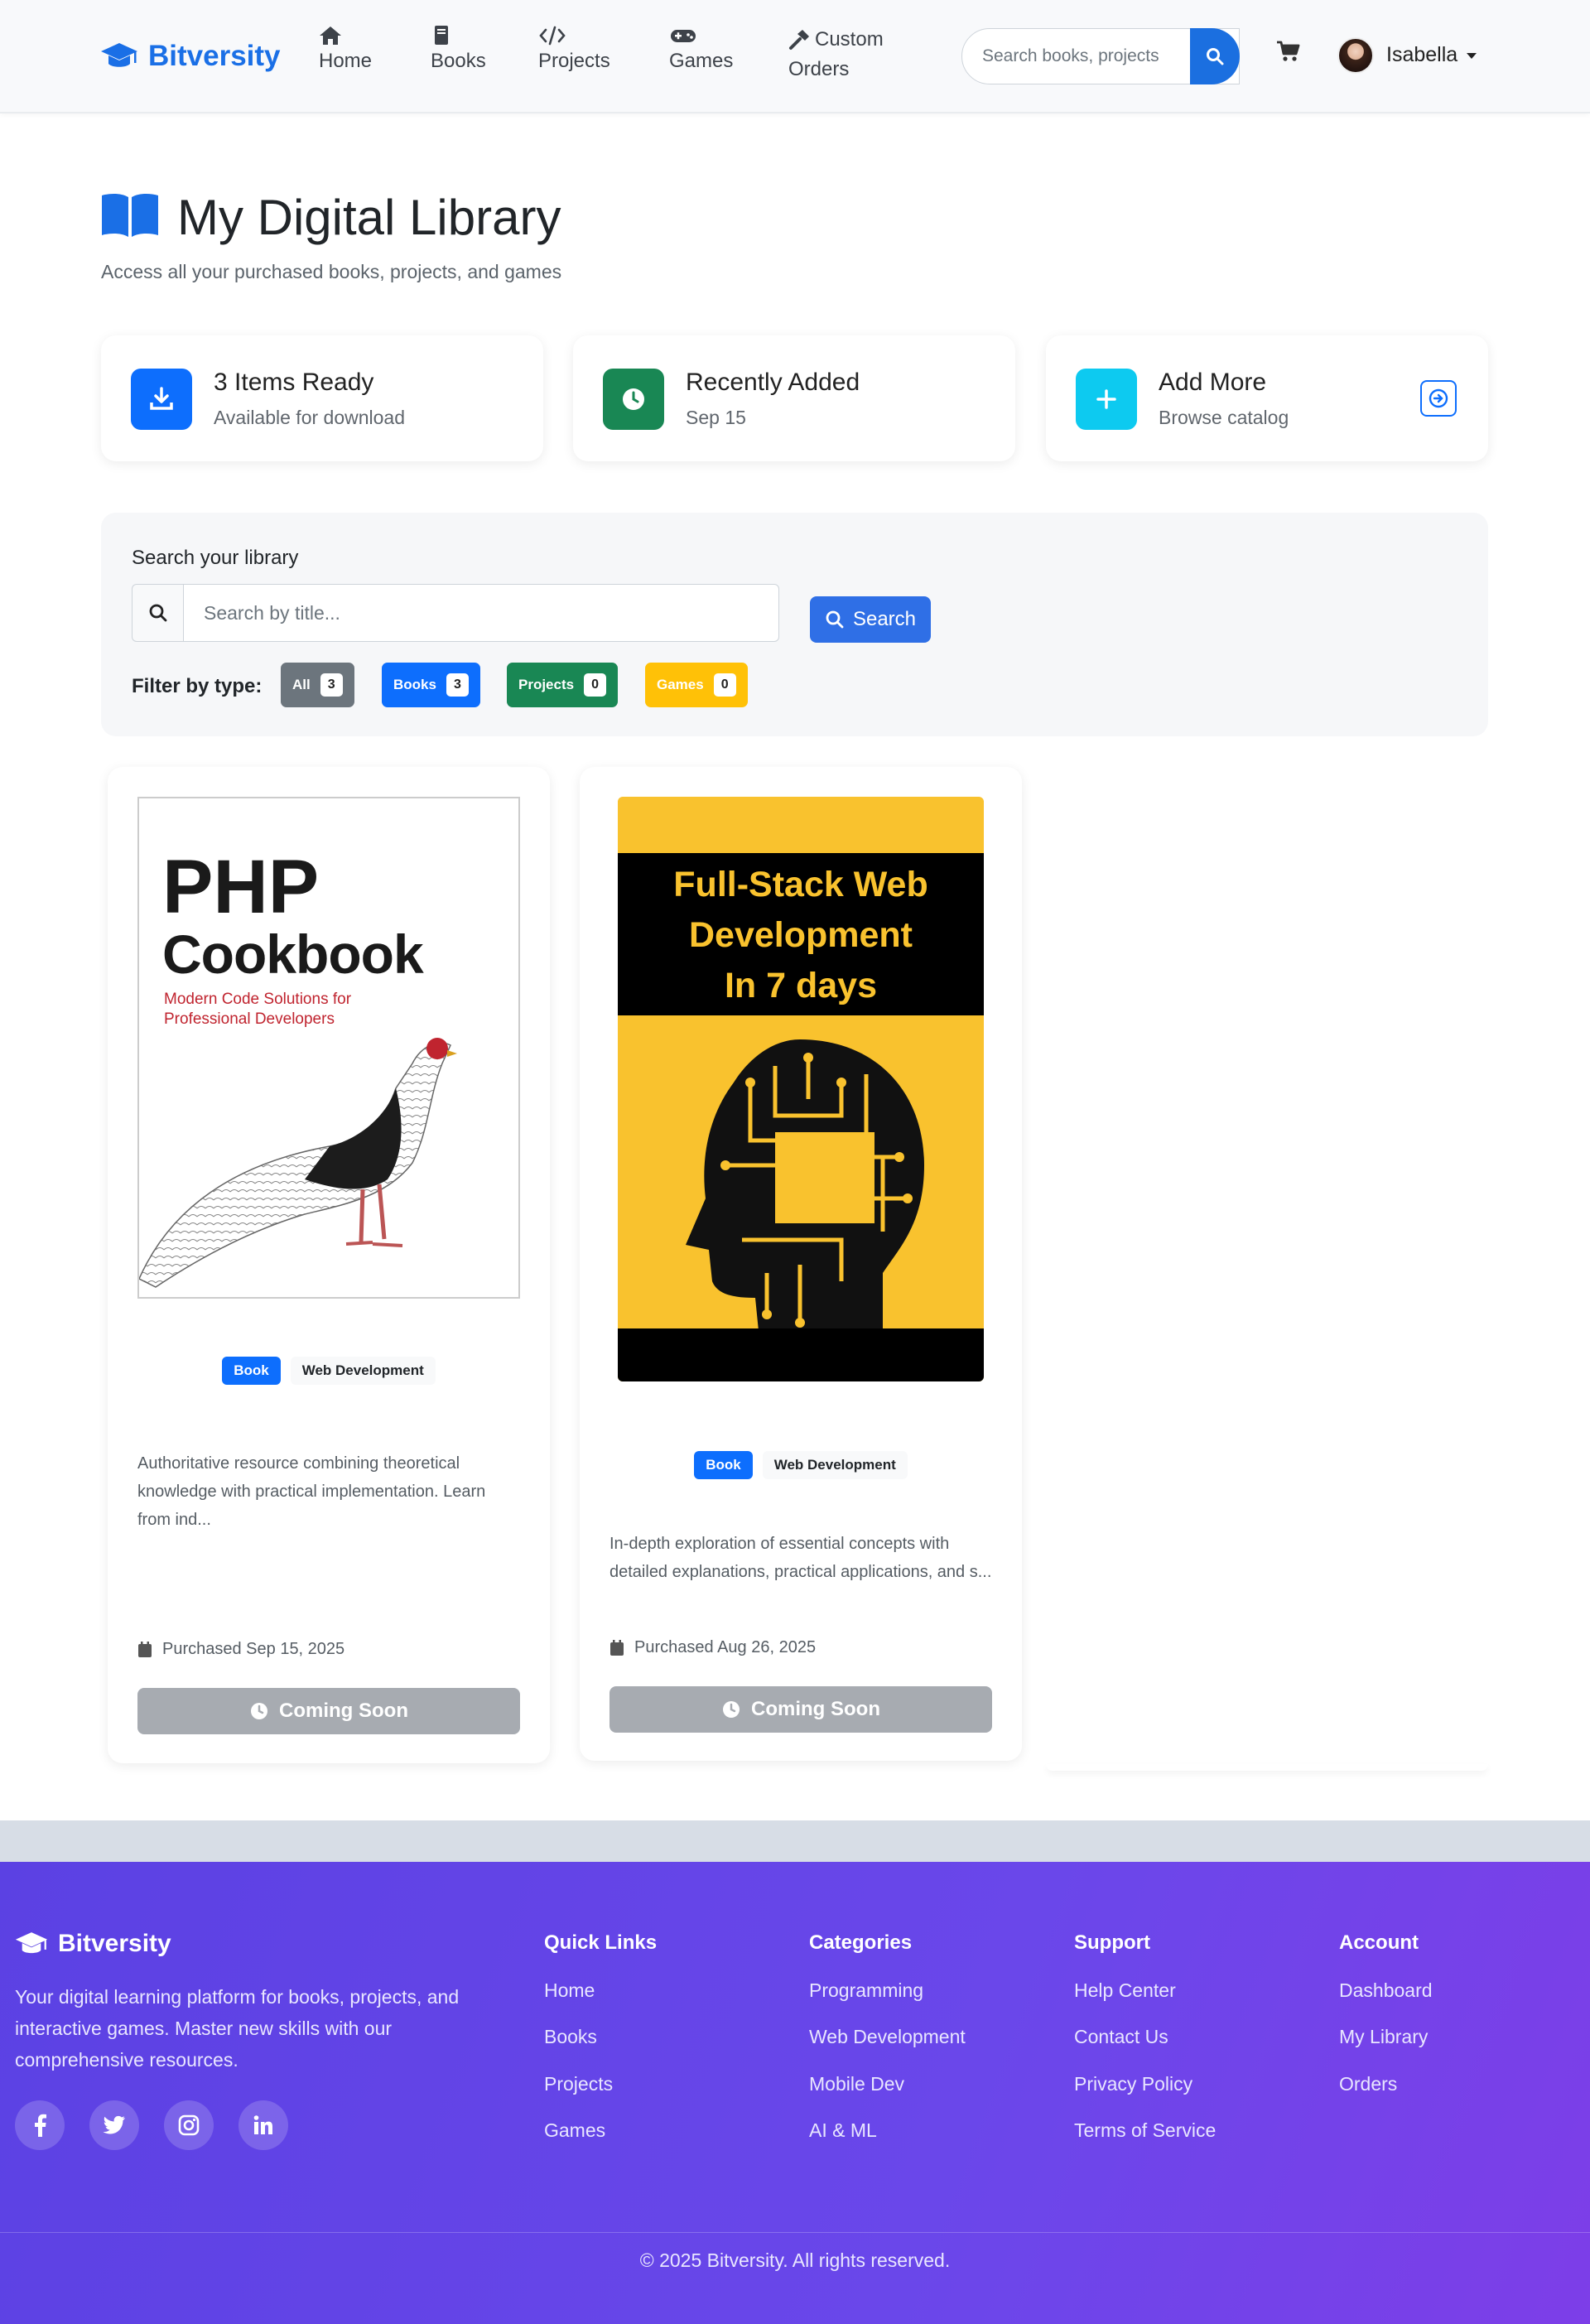 The width and height of the screenshot is (1590, 2324). Describe the element at coordinates (795, 1841) in the screenshot. I see `footer-top-band` at that location.